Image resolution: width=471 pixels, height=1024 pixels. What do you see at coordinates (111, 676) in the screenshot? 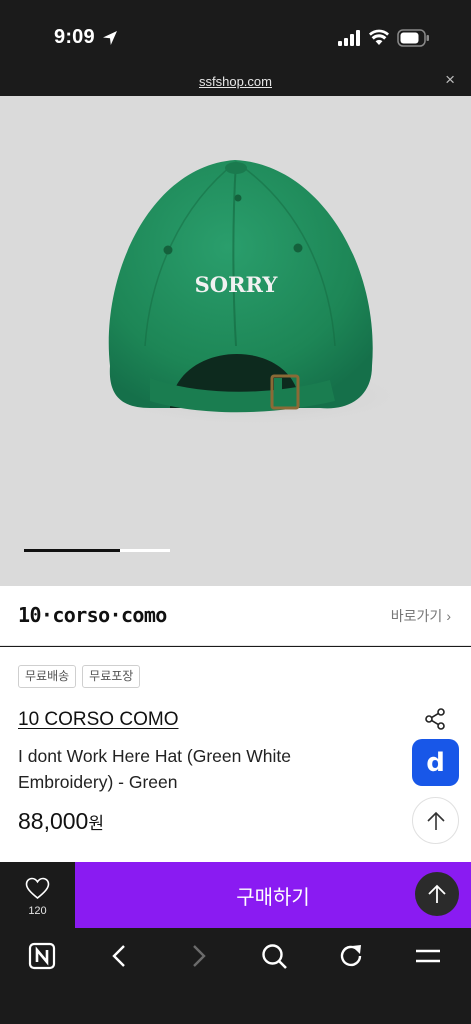
I see `tag-free-wrapping: 무료포장` at bounding box center [111, 676].